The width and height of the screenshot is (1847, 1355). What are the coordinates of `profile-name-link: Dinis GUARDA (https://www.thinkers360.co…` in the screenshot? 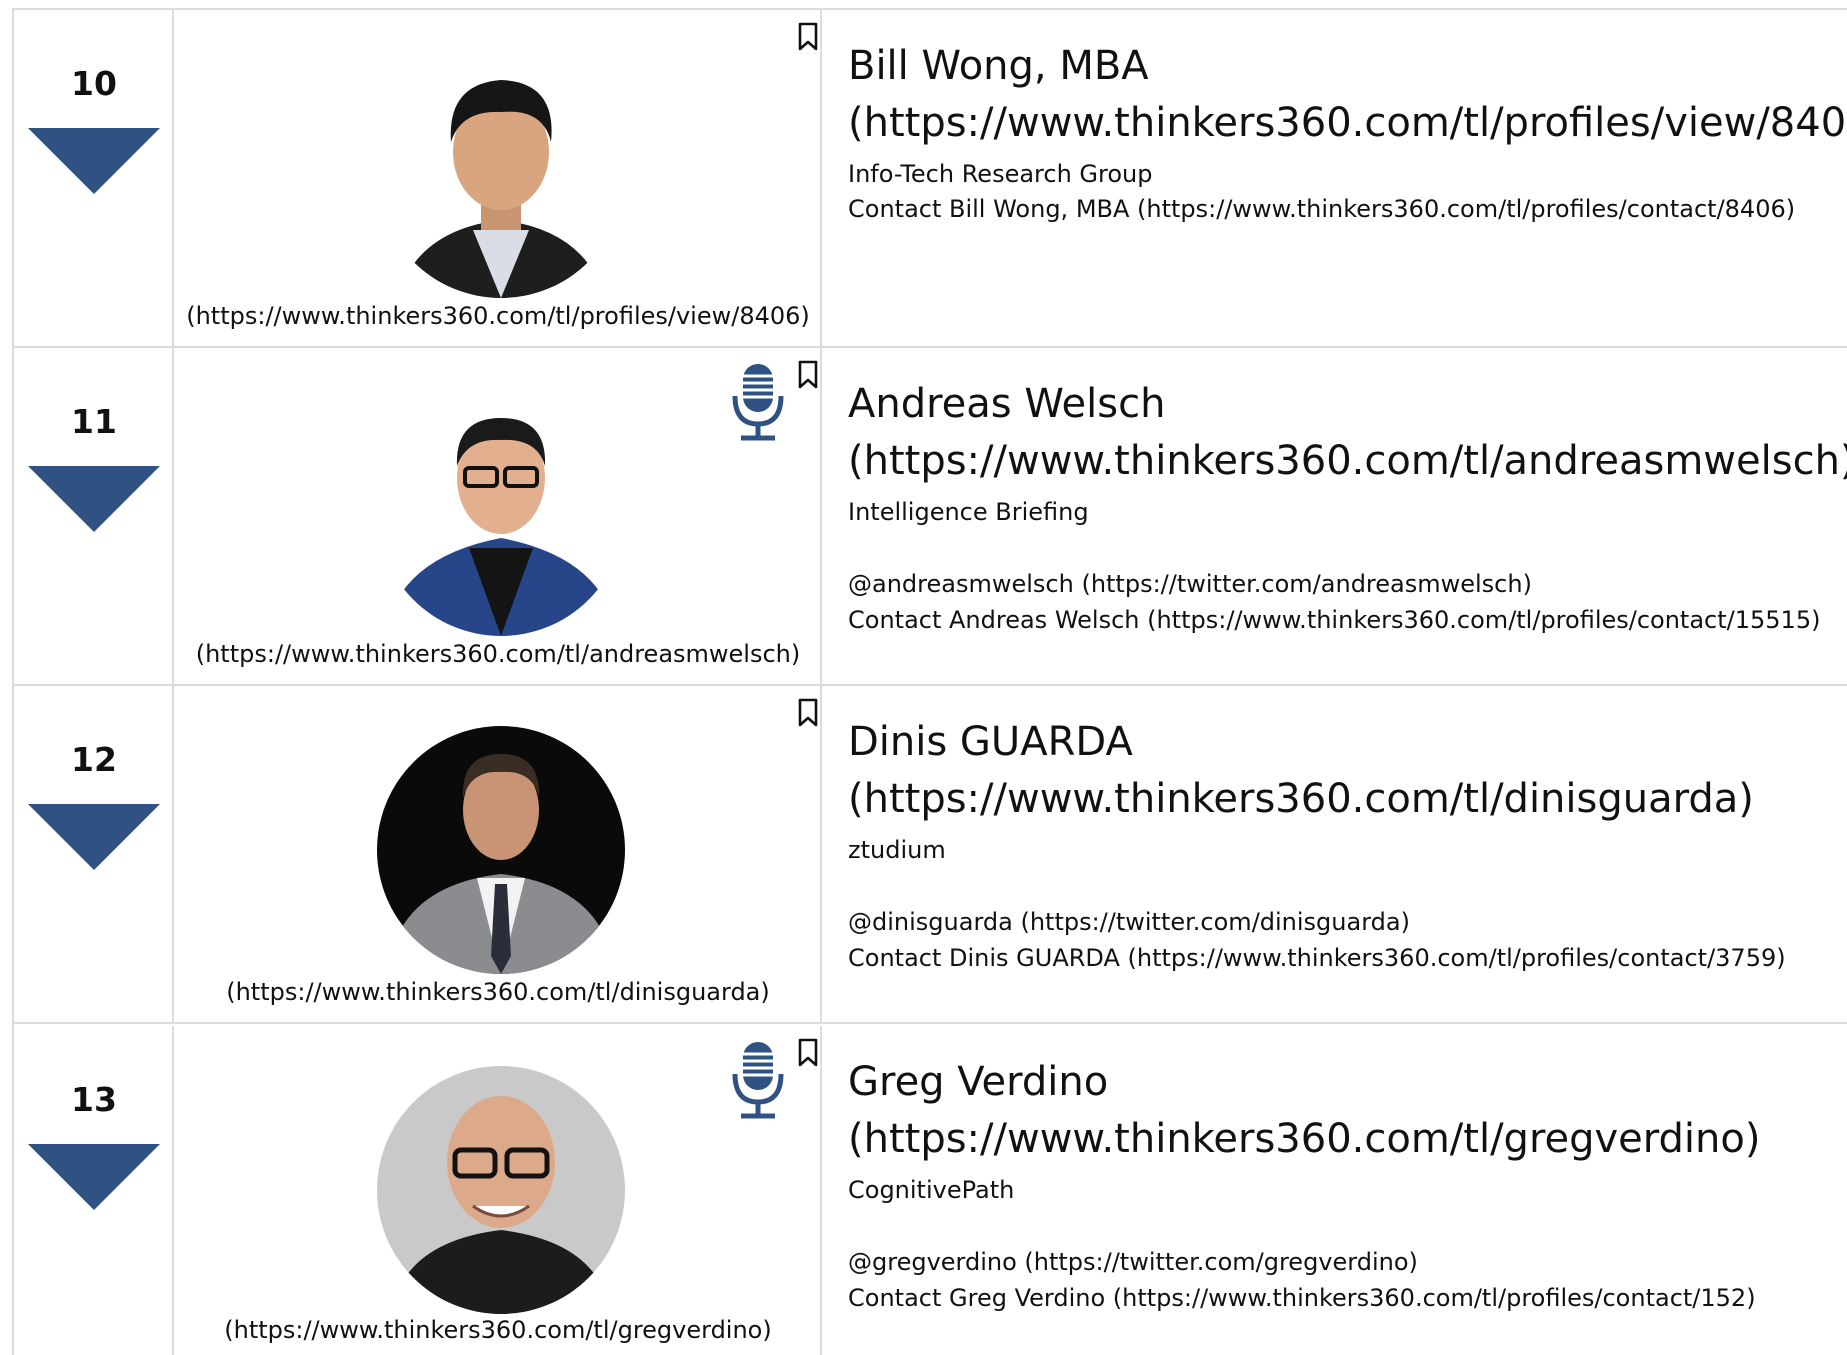 It's located at (1347, 771).